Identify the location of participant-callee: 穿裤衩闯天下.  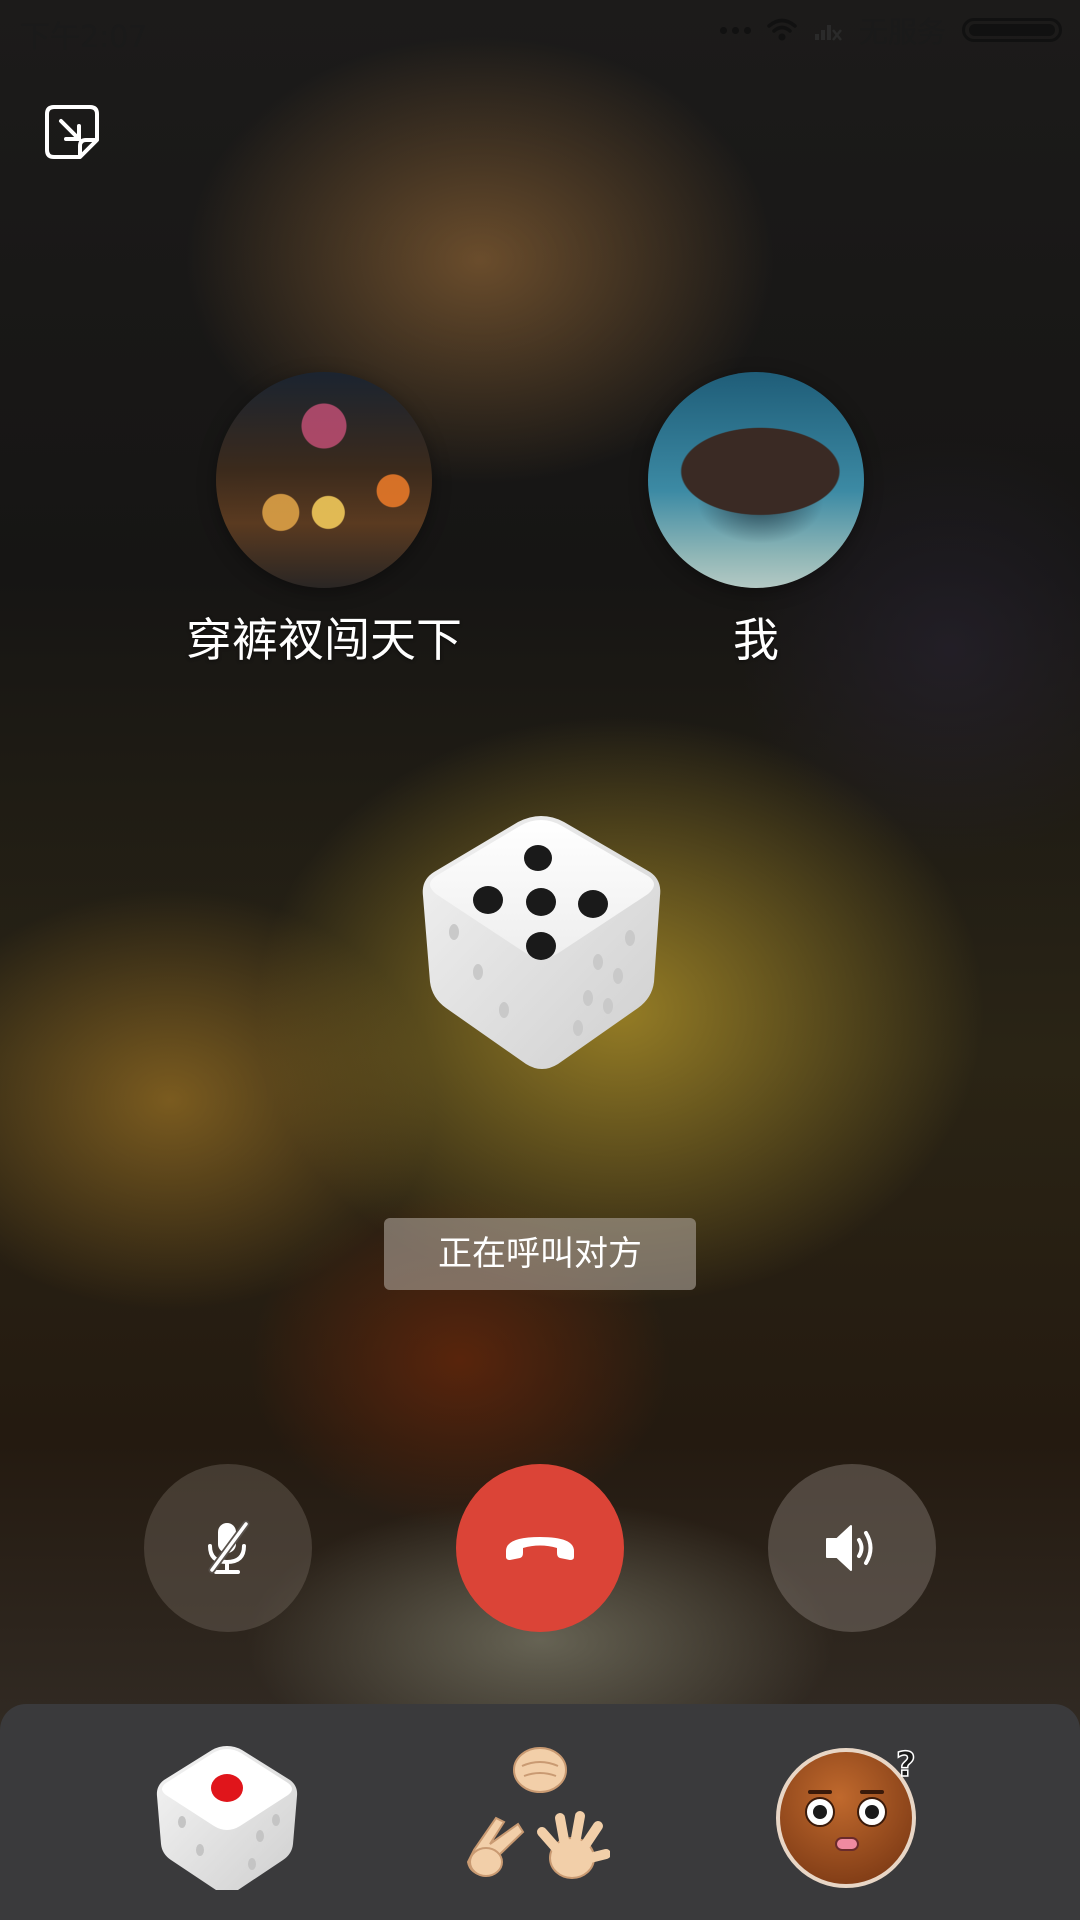
(324, 521).